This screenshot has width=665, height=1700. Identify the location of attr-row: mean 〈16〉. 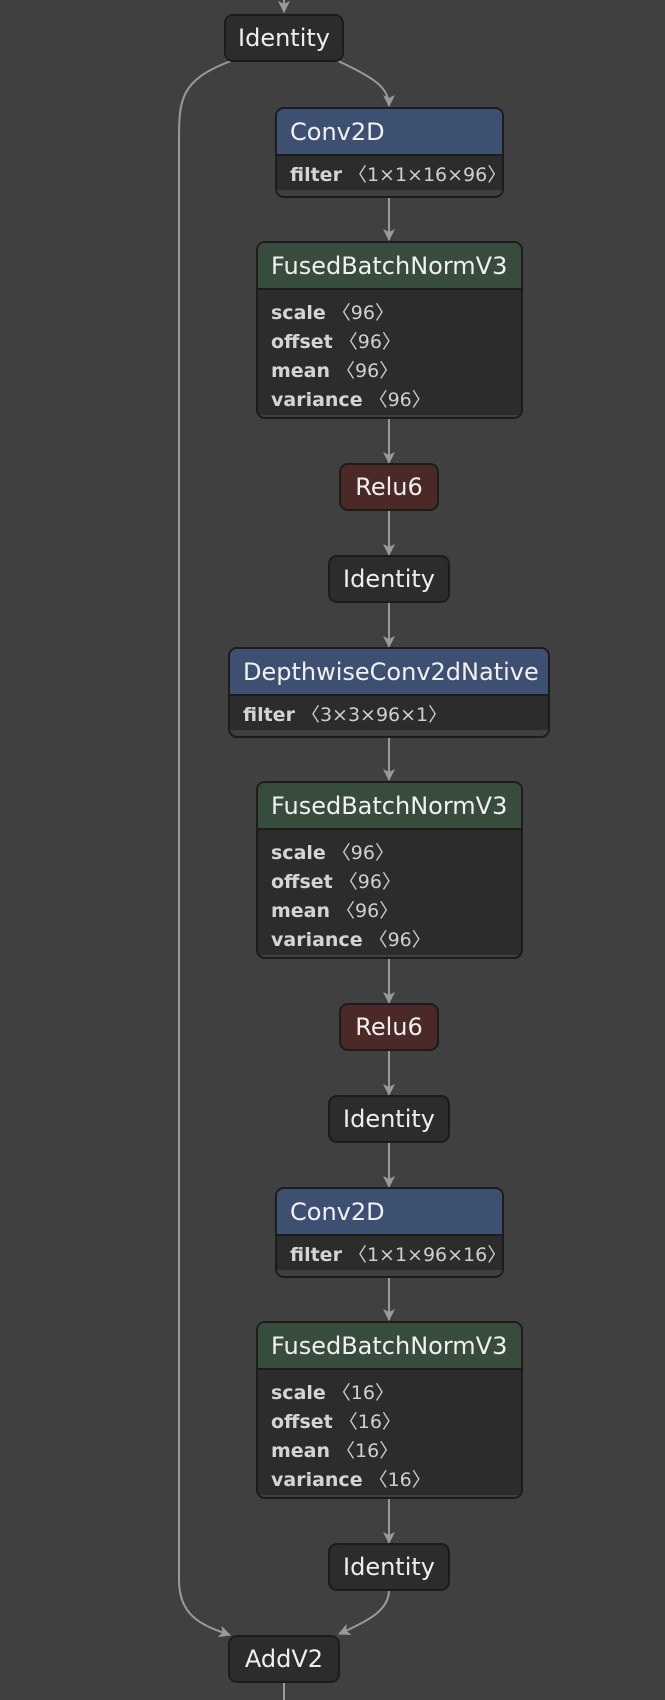
(396, 1451).